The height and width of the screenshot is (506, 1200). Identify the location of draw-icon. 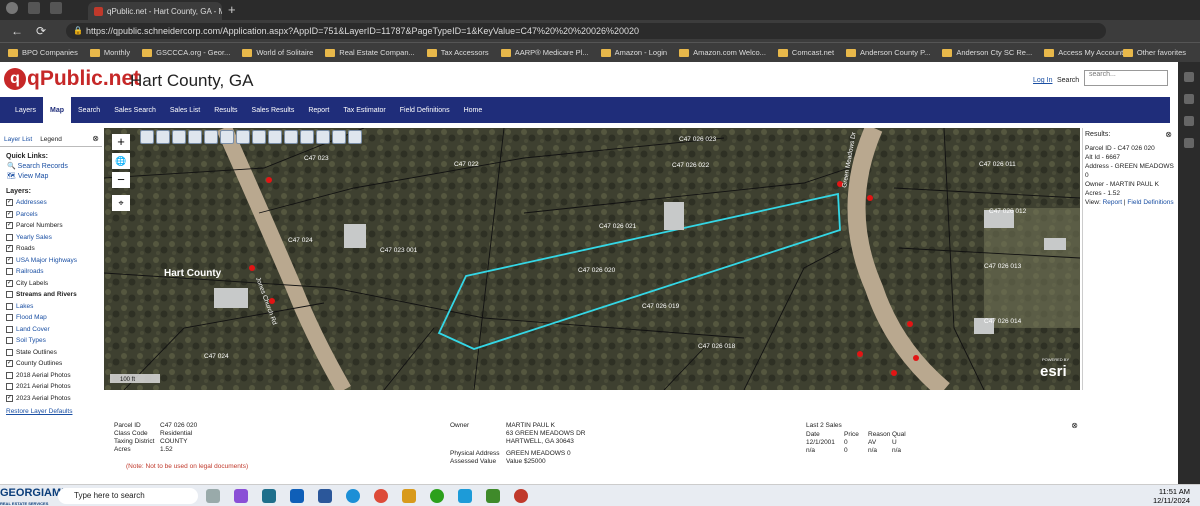
(211, 137).